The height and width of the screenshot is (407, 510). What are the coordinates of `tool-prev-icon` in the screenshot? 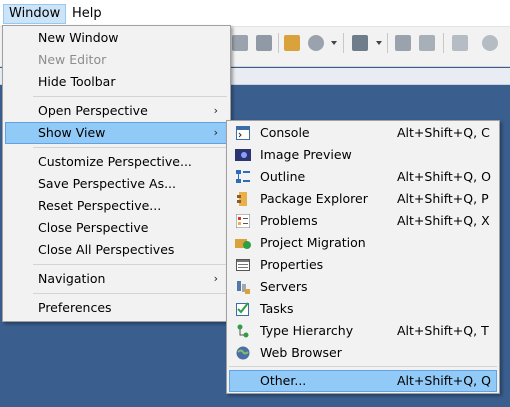 It's located at (460, 43).